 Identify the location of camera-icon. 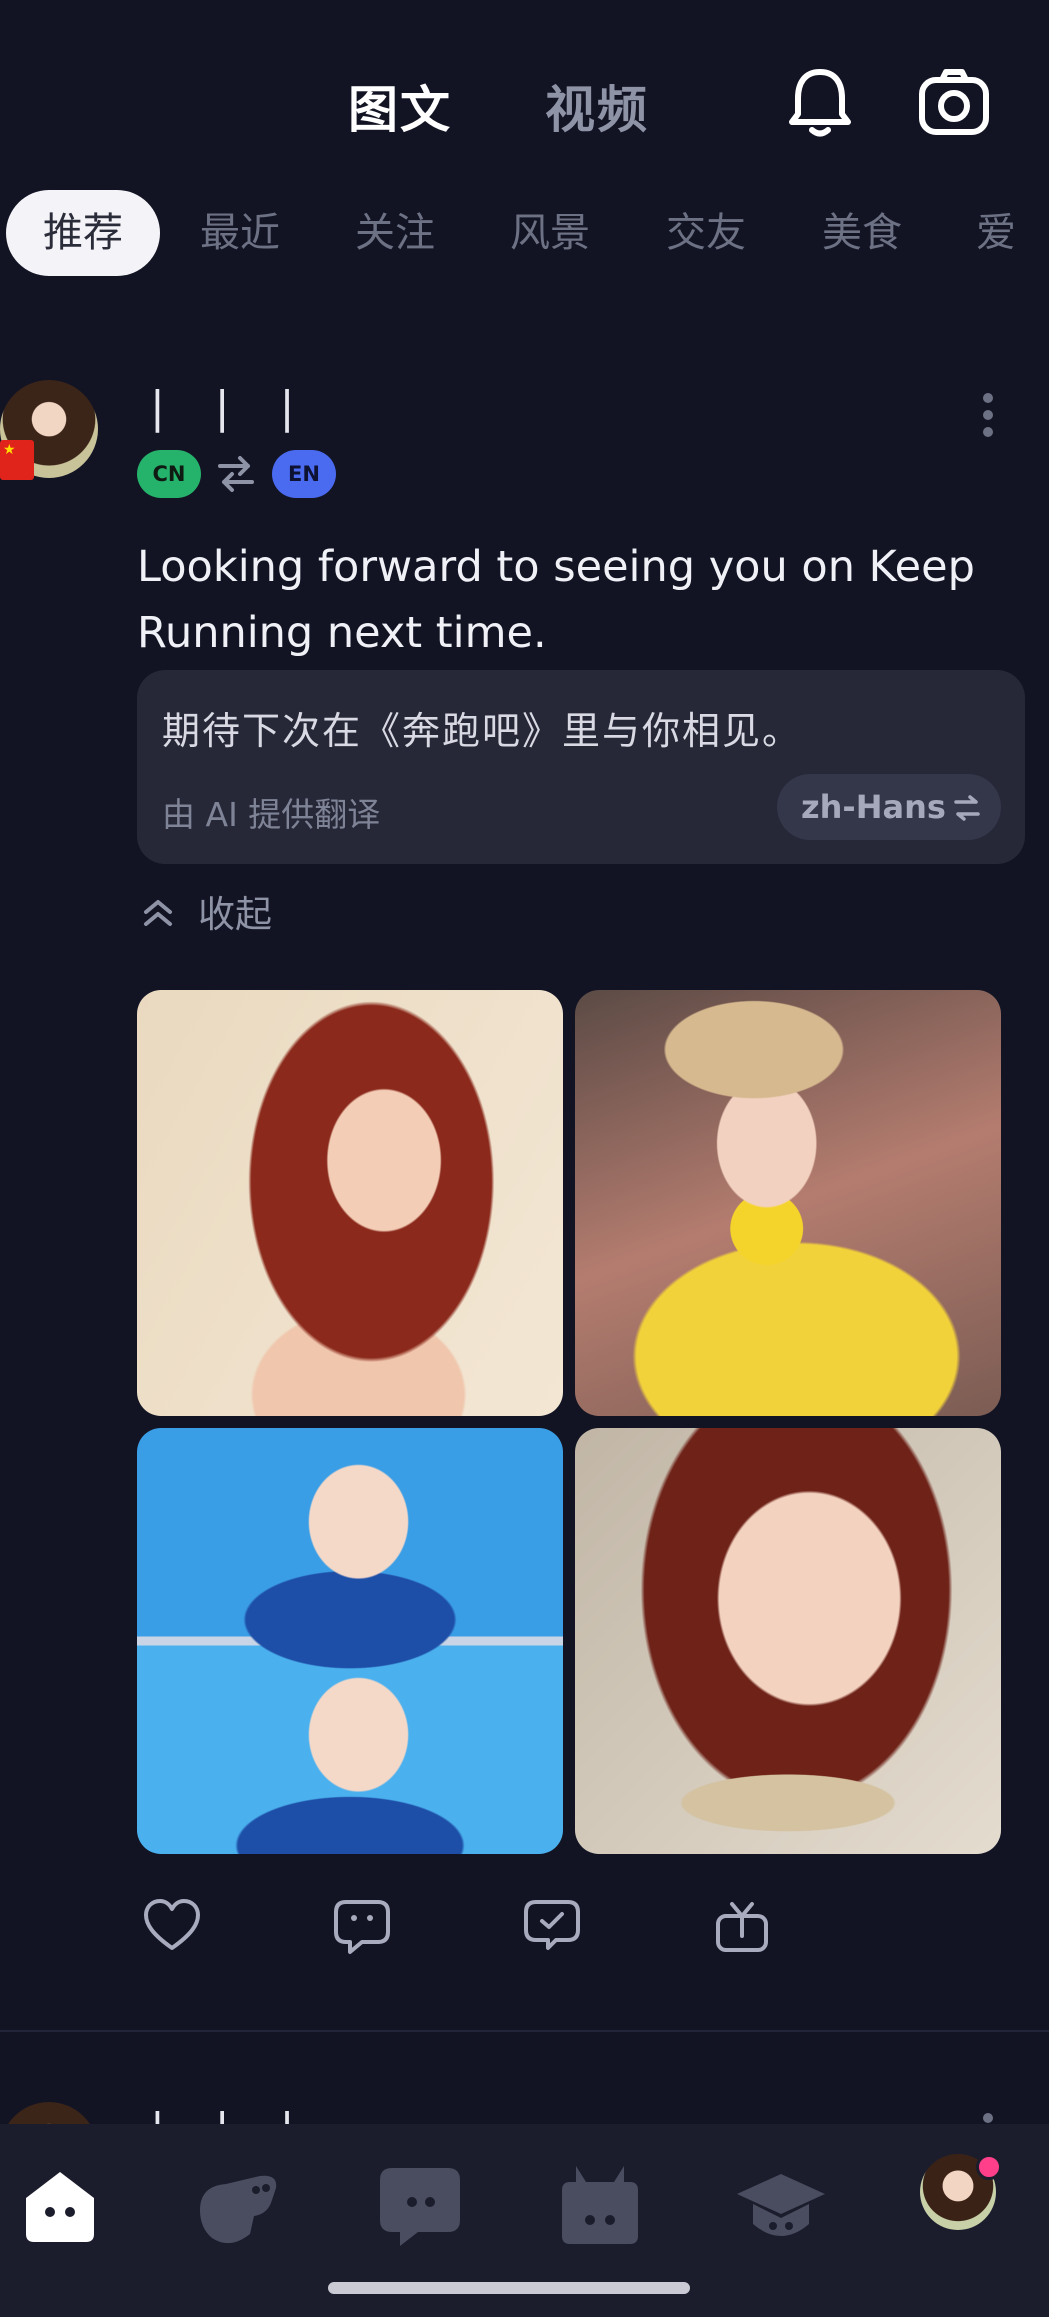
(954, 102).